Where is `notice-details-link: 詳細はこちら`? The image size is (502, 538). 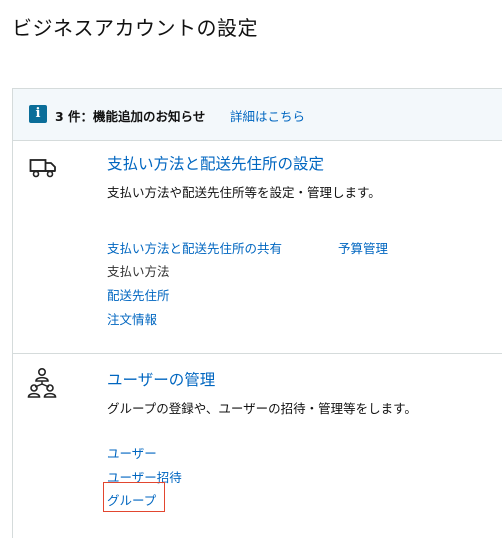 notice-details-link: 詳細はこちら is located at coordinates (267, 115).